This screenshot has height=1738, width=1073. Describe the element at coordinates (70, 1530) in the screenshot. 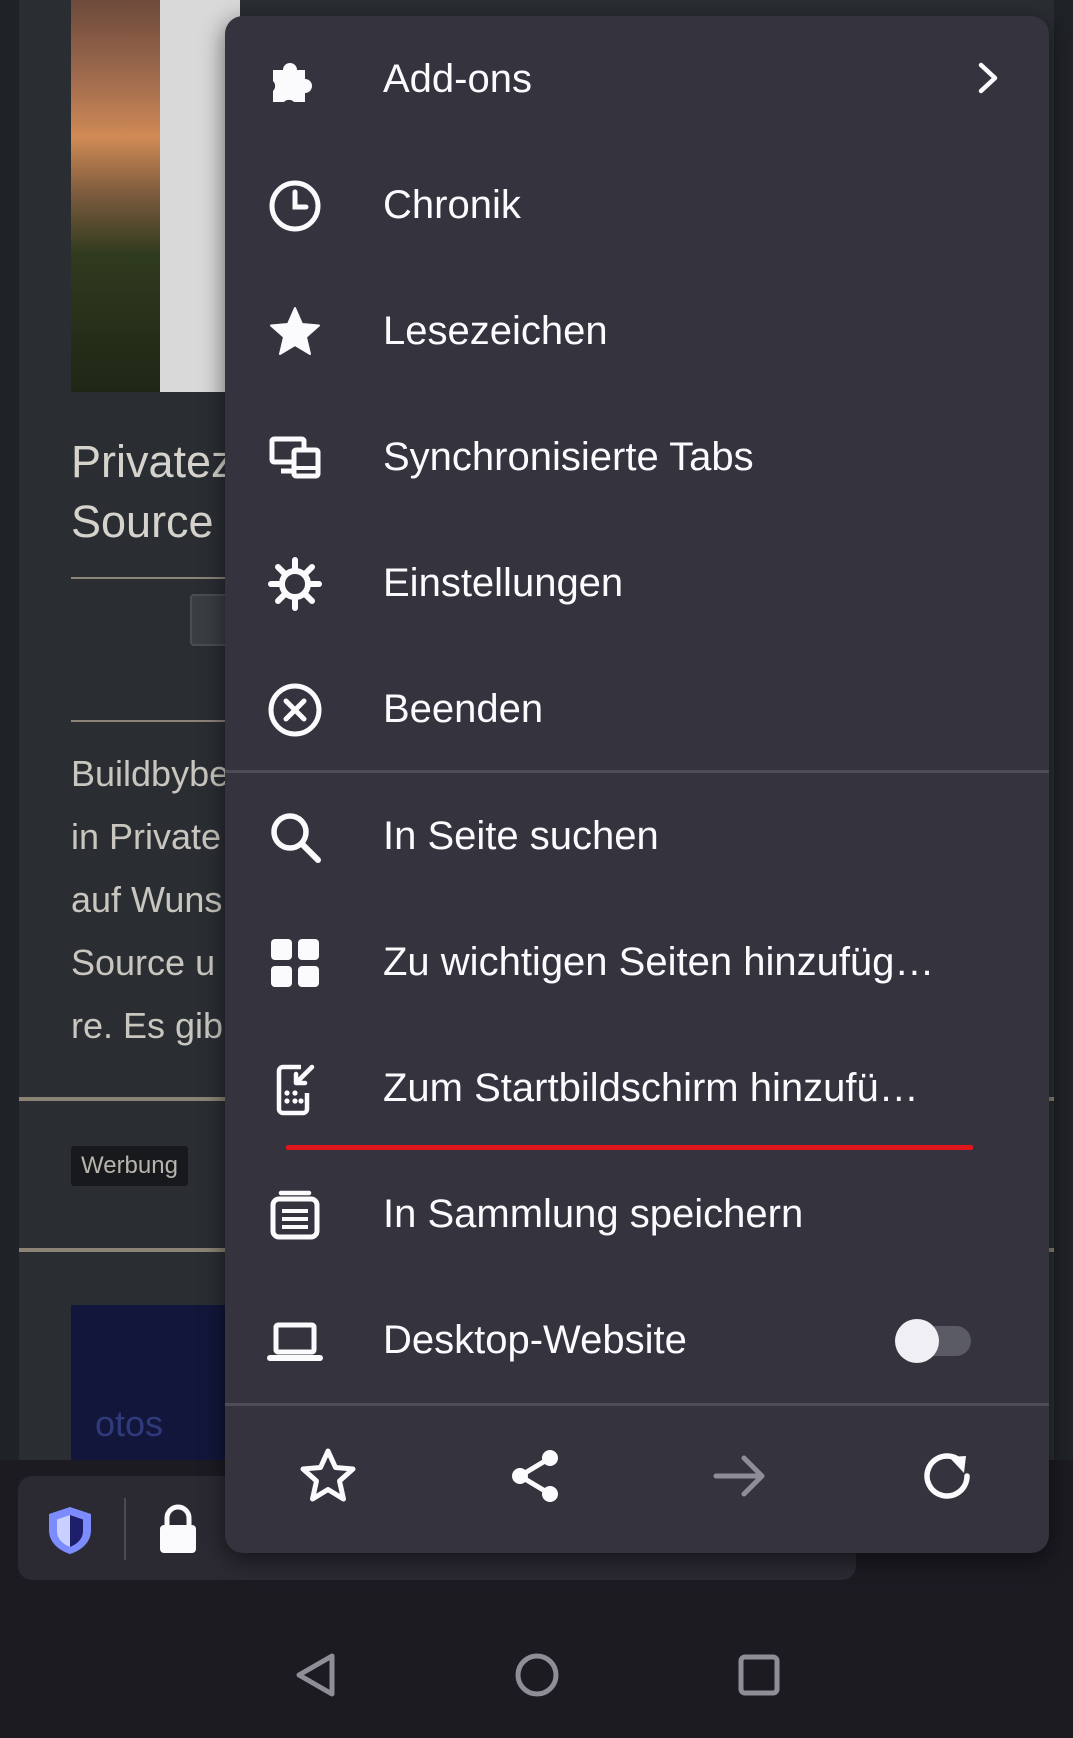

I see `tracking-protection-shield-icon` at that location.